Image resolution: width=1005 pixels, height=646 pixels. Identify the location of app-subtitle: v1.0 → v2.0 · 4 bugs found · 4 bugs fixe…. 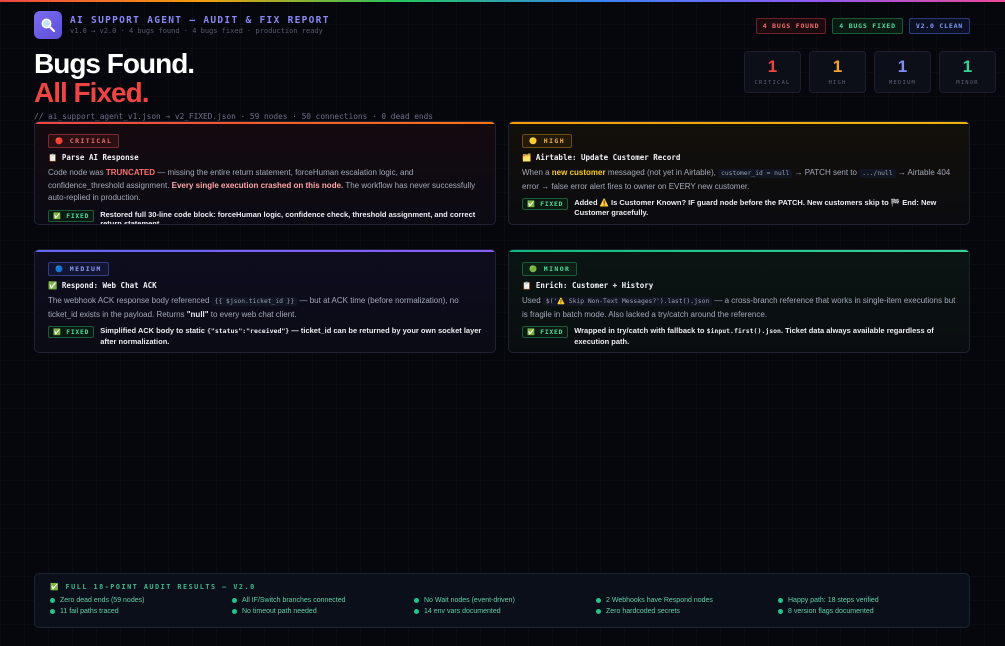
(196, 31).